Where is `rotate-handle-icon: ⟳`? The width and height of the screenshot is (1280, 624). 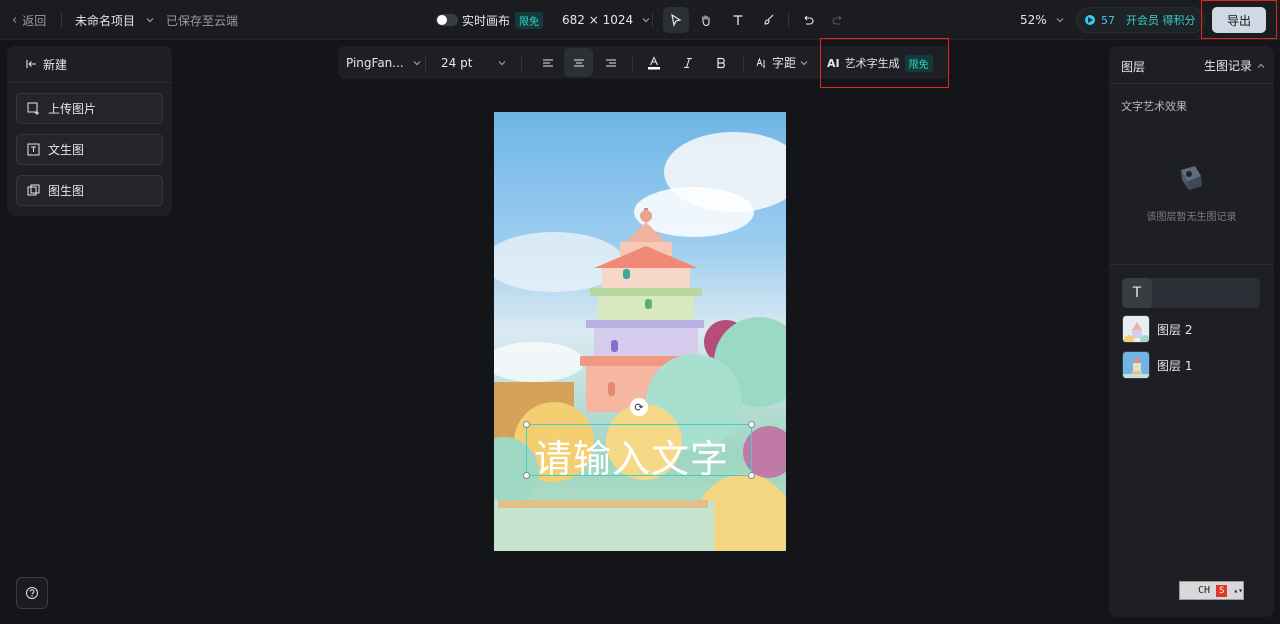 rotate-handle-icon: ⟳ is located at coordinates (639, 407).